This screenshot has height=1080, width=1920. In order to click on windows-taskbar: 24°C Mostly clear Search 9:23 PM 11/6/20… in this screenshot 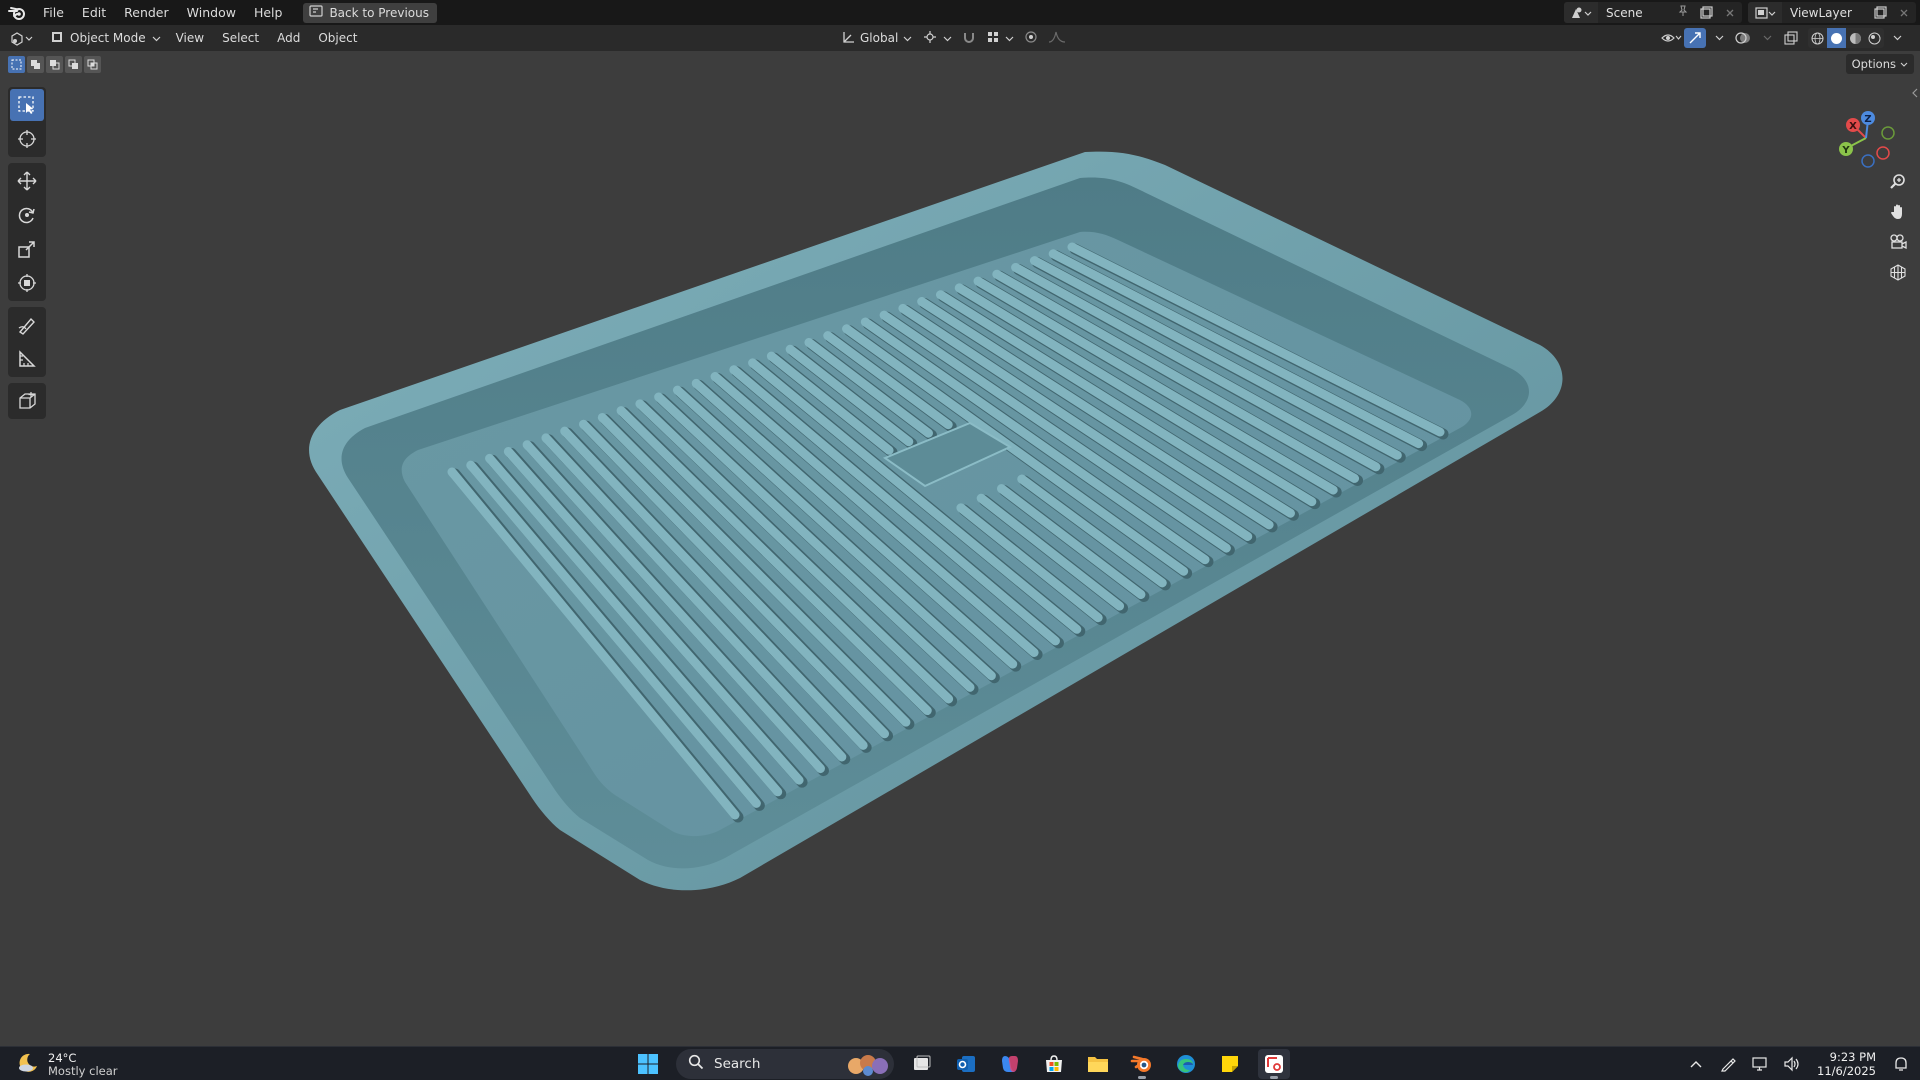, I will do `click(960, 1063)`.